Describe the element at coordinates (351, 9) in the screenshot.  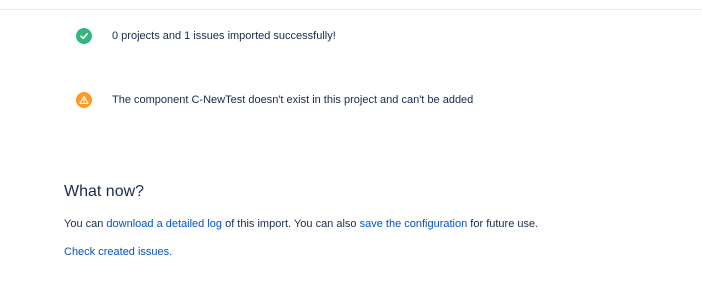
I see `top-divider` at that location.